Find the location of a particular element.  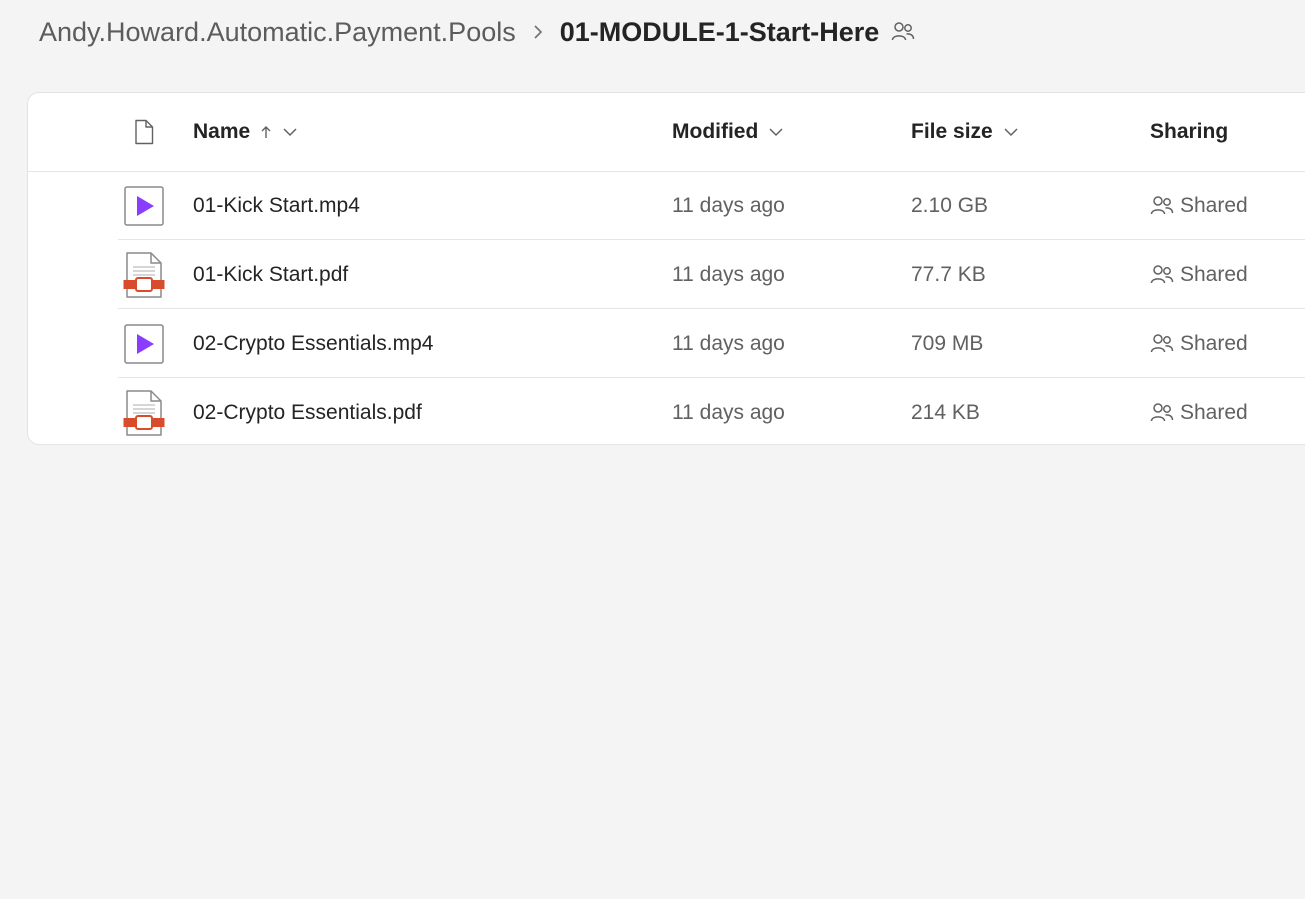

file-size: 77.7 KB is located at coordinates (948, 274).